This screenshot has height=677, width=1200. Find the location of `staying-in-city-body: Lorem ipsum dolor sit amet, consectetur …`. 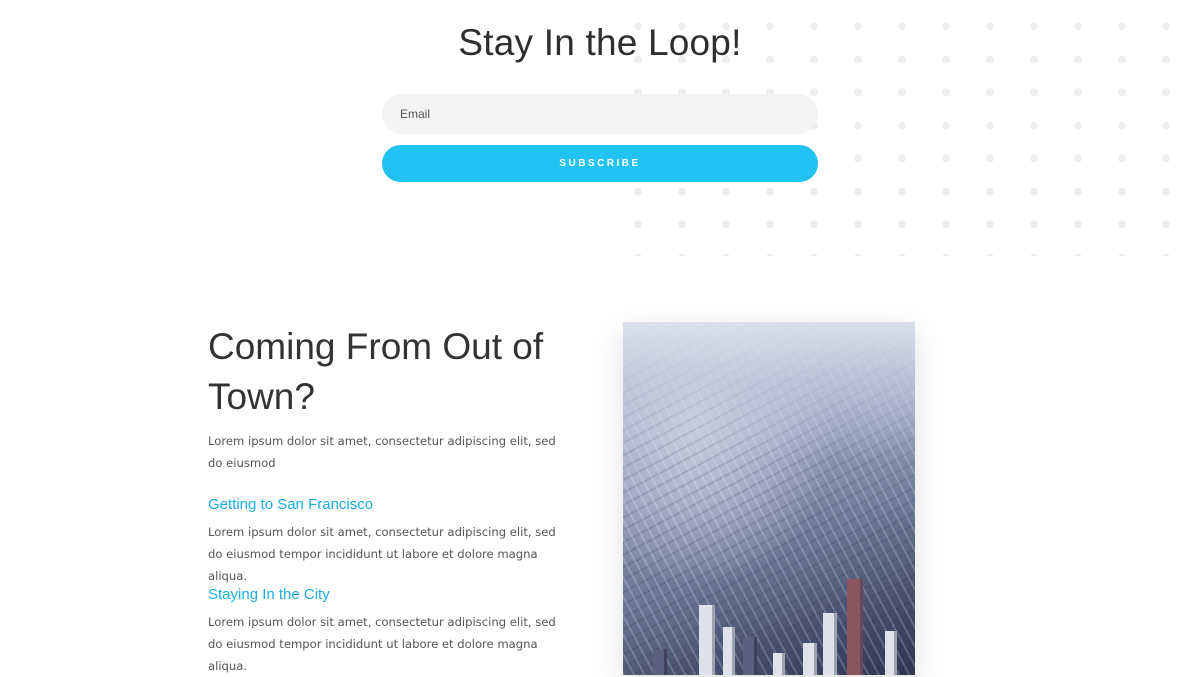

staying-in-city-body: Lorem ipsum dolor sit amet, consectetur … is located at coordinates (382, 644).